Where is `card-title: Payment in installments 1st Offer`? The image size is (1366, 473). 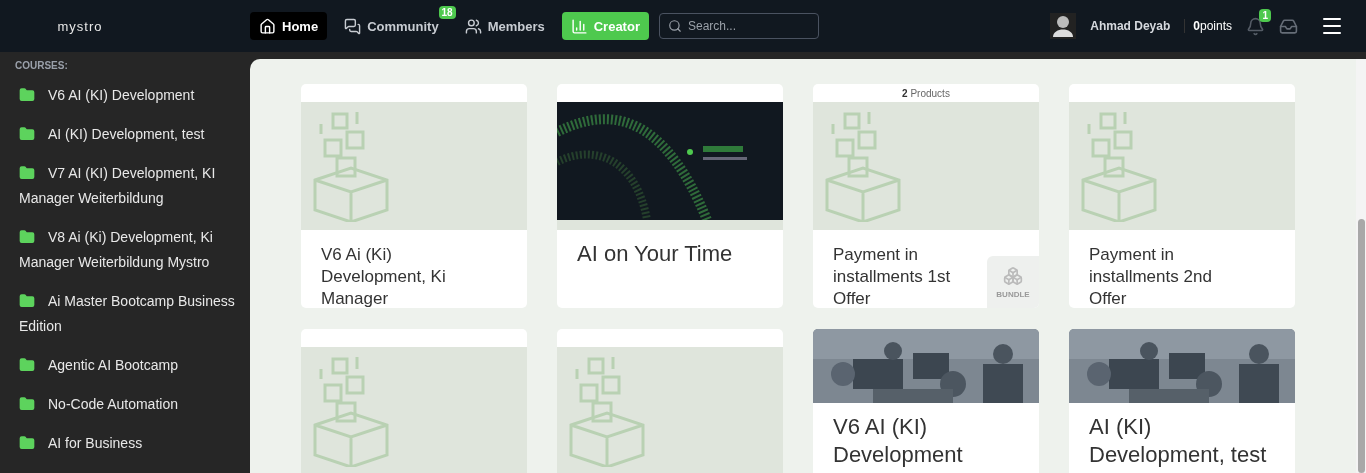
card-title: Payment in installments 1st Offer is located at coordinates (892, 276).